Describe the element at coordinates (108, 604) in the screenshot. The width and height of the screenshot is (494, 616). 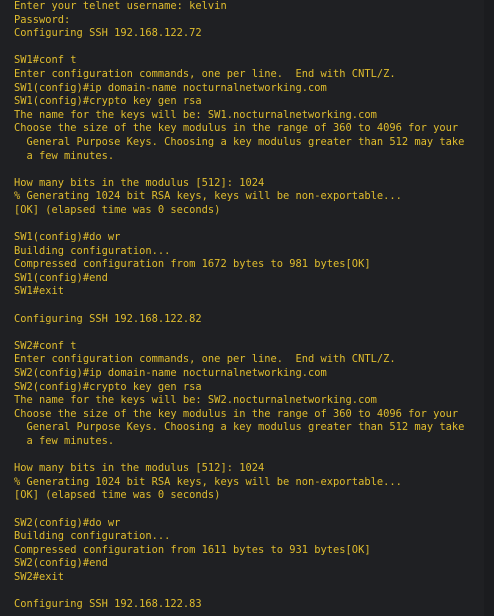
I see `terminal-line: Configuring SSH 192.168.122.83` at that location.